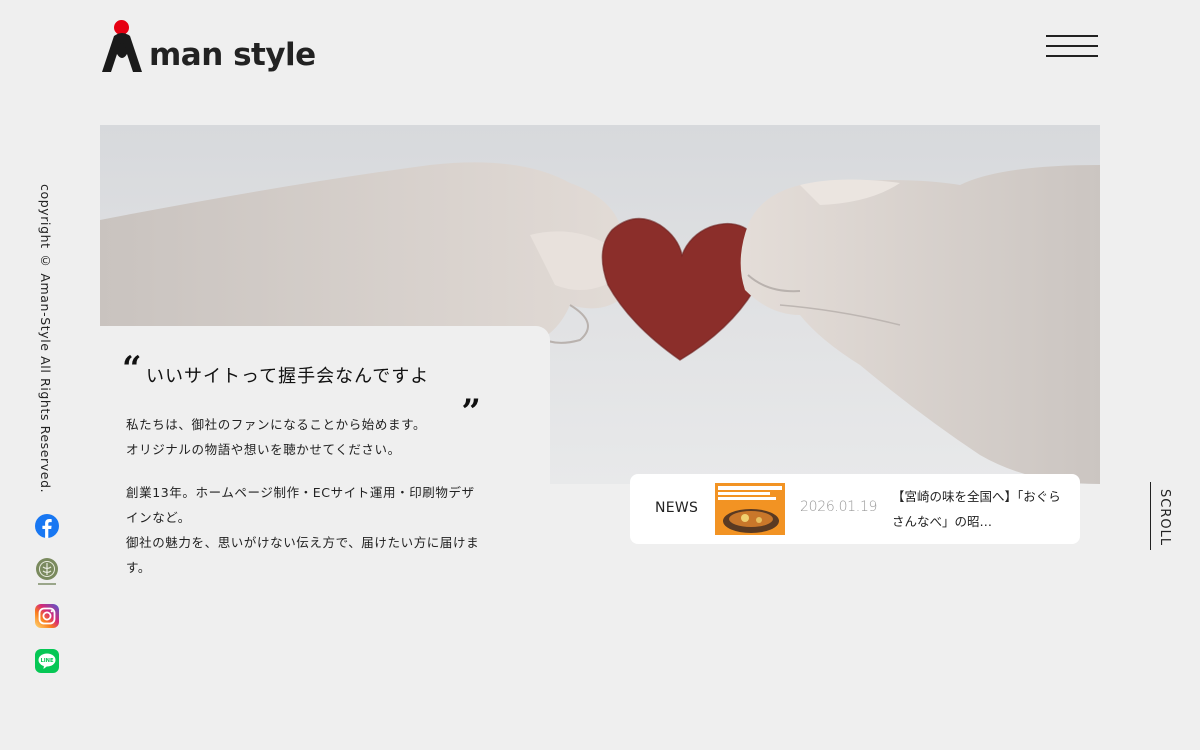 This screenshot has width=1200, height=750. I want to click on intro-line: 私たちは、御社のファンになることから始めます。, so click(276, 424).